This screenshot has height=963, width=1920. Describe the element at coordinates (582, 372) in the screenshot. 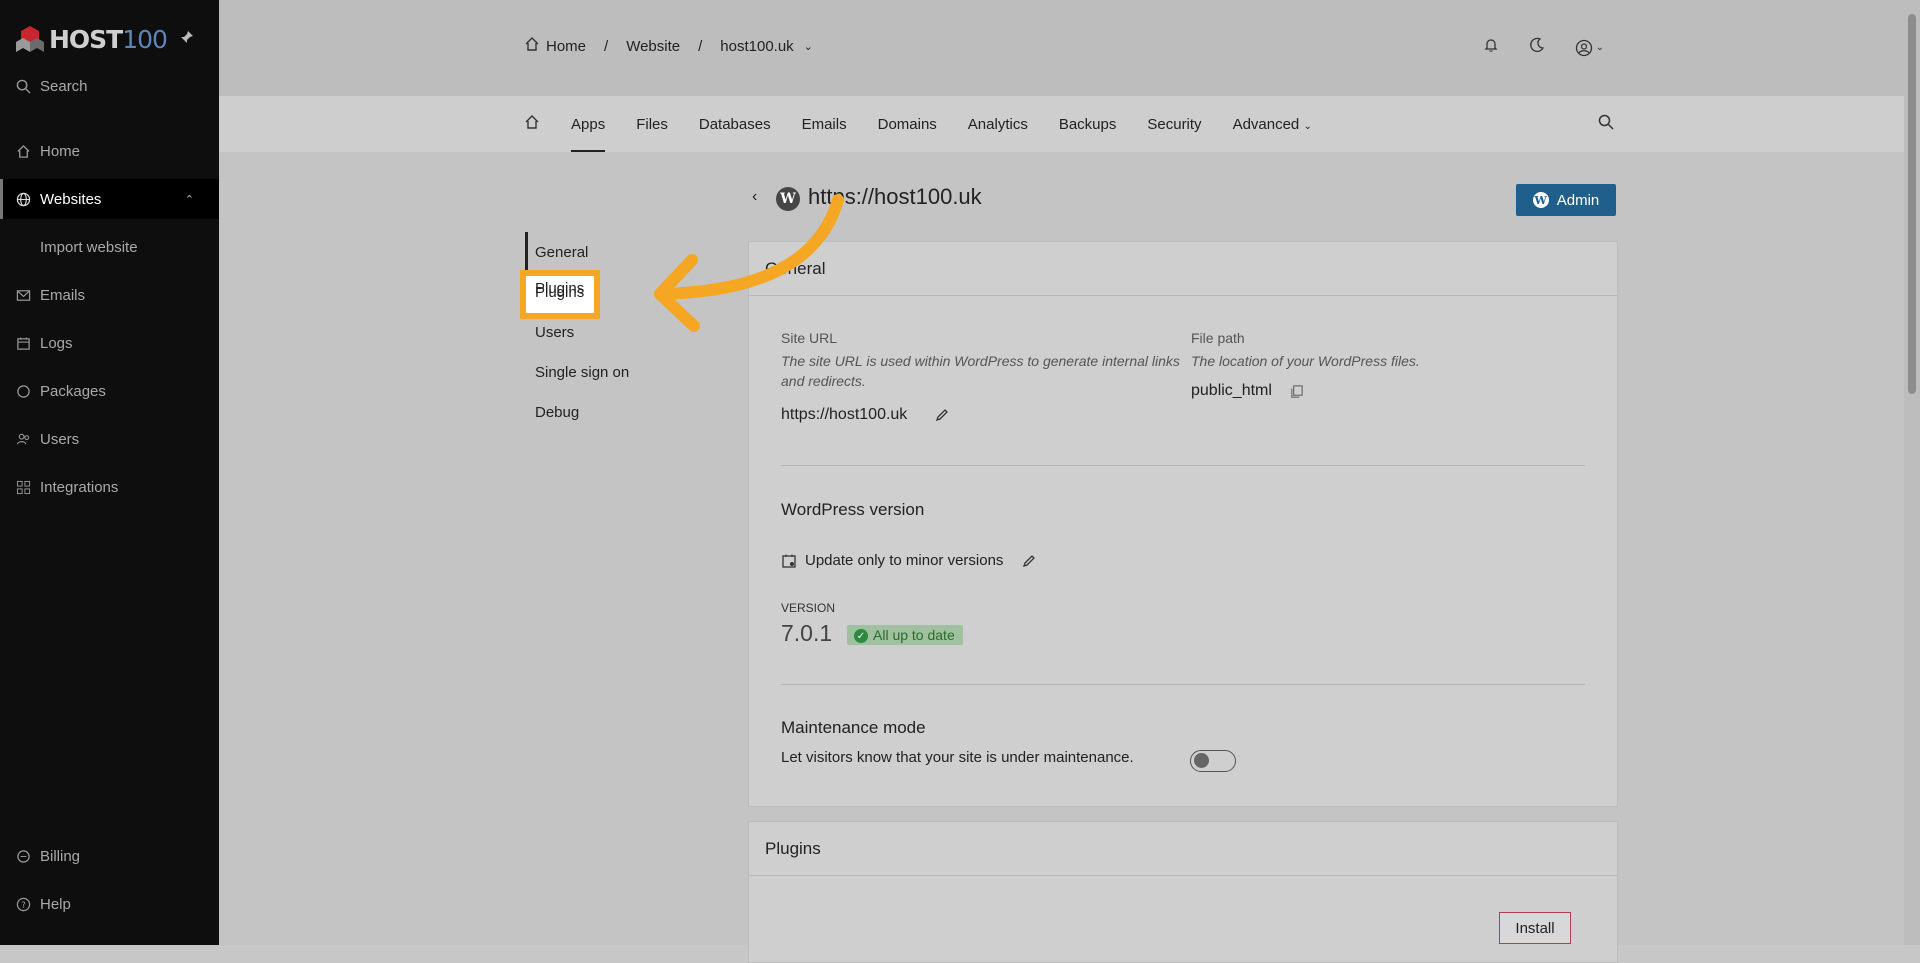

I see `subnav-single-sign-on: Single sign on` at that location.